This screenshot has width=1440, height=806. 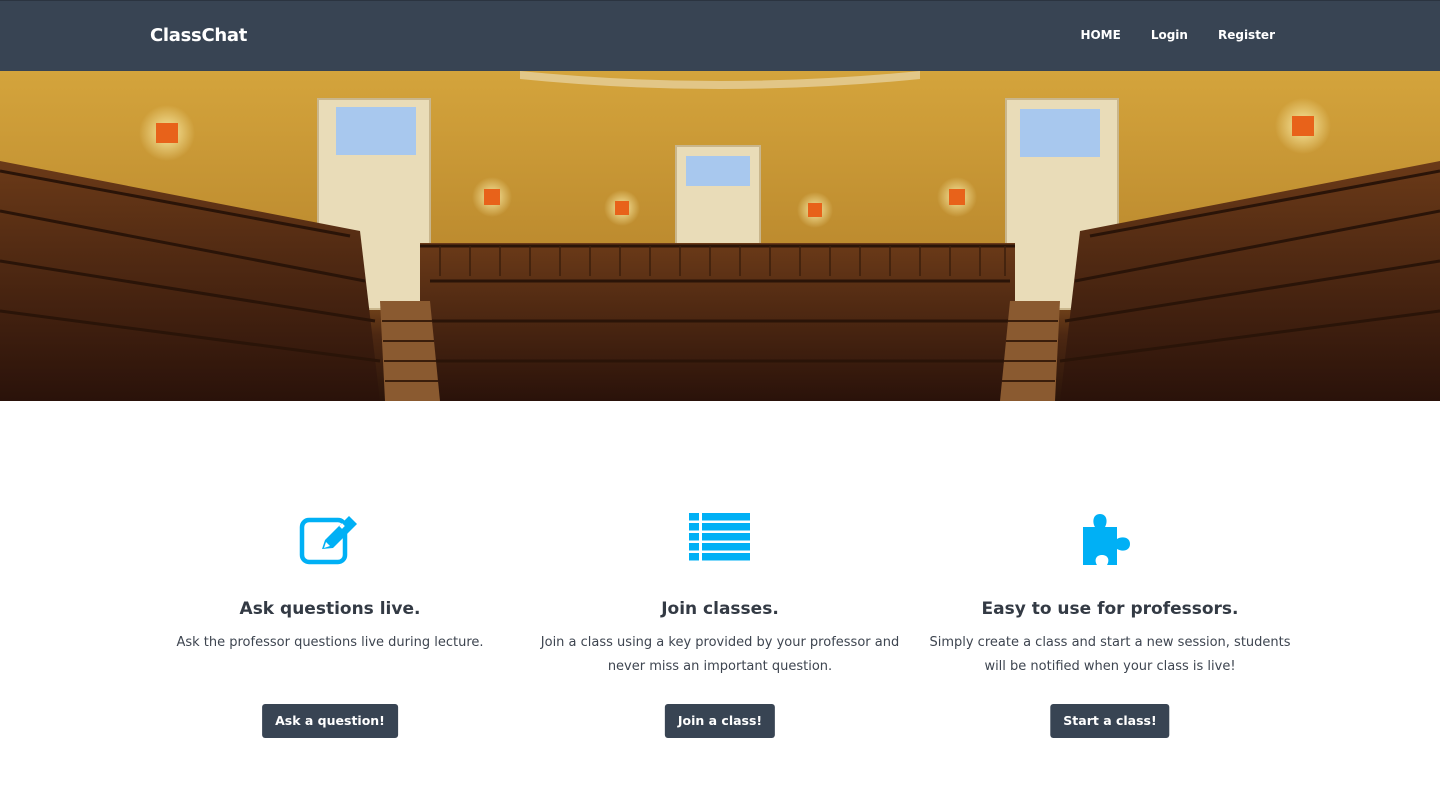 What do you see at coordinates (719, 537) in the screenshot?
I see `list-icon` at bounding box center [719, 537].